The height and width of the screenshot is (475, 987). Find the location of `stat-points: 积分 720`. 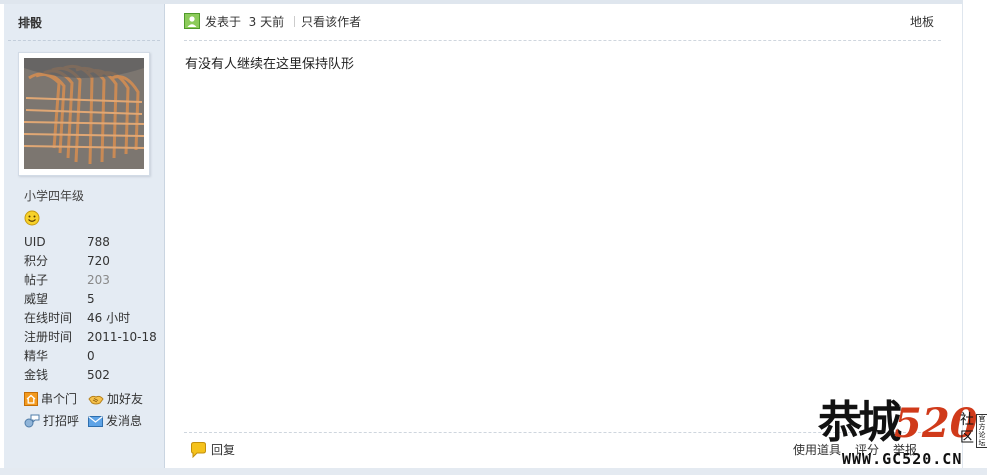

stat-points: 积分 720 is located at coordinates (90, 261).